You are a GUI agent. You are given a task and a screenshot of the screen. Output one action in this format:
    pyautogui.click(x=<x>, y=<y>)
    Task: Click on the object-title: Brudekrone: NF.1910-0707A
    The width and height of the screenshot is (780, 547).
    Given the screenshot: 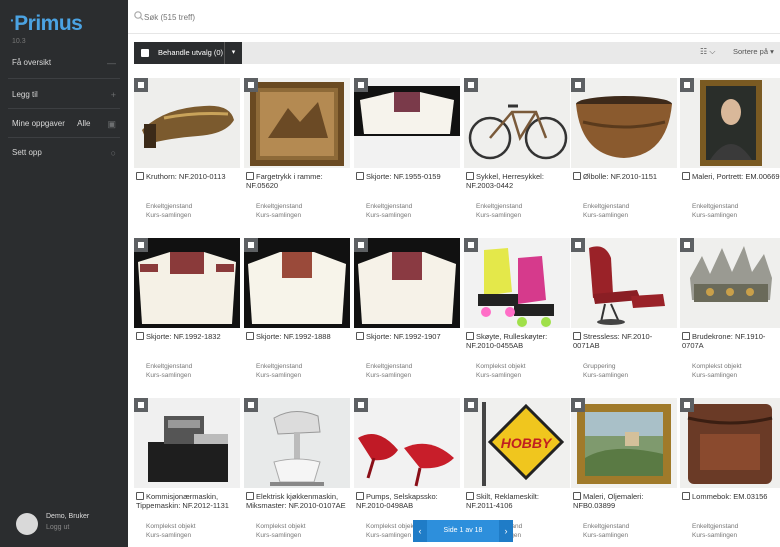 What is the action you would take?
    pyautogui.click(x=731, y=341)
    